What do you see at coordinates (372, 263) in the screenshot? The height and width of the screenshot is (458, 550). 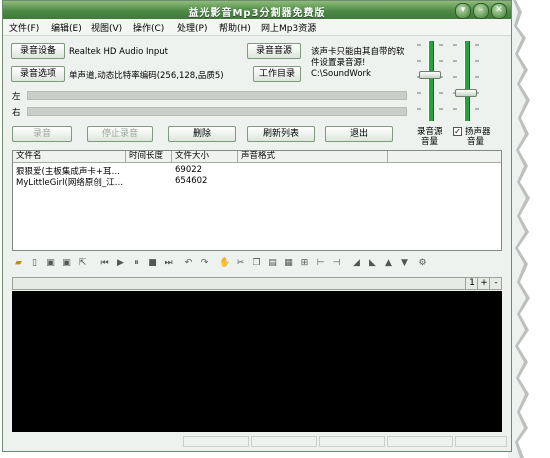 I see `zoom-out-icon: ◣` at bounding box center [372, 263].